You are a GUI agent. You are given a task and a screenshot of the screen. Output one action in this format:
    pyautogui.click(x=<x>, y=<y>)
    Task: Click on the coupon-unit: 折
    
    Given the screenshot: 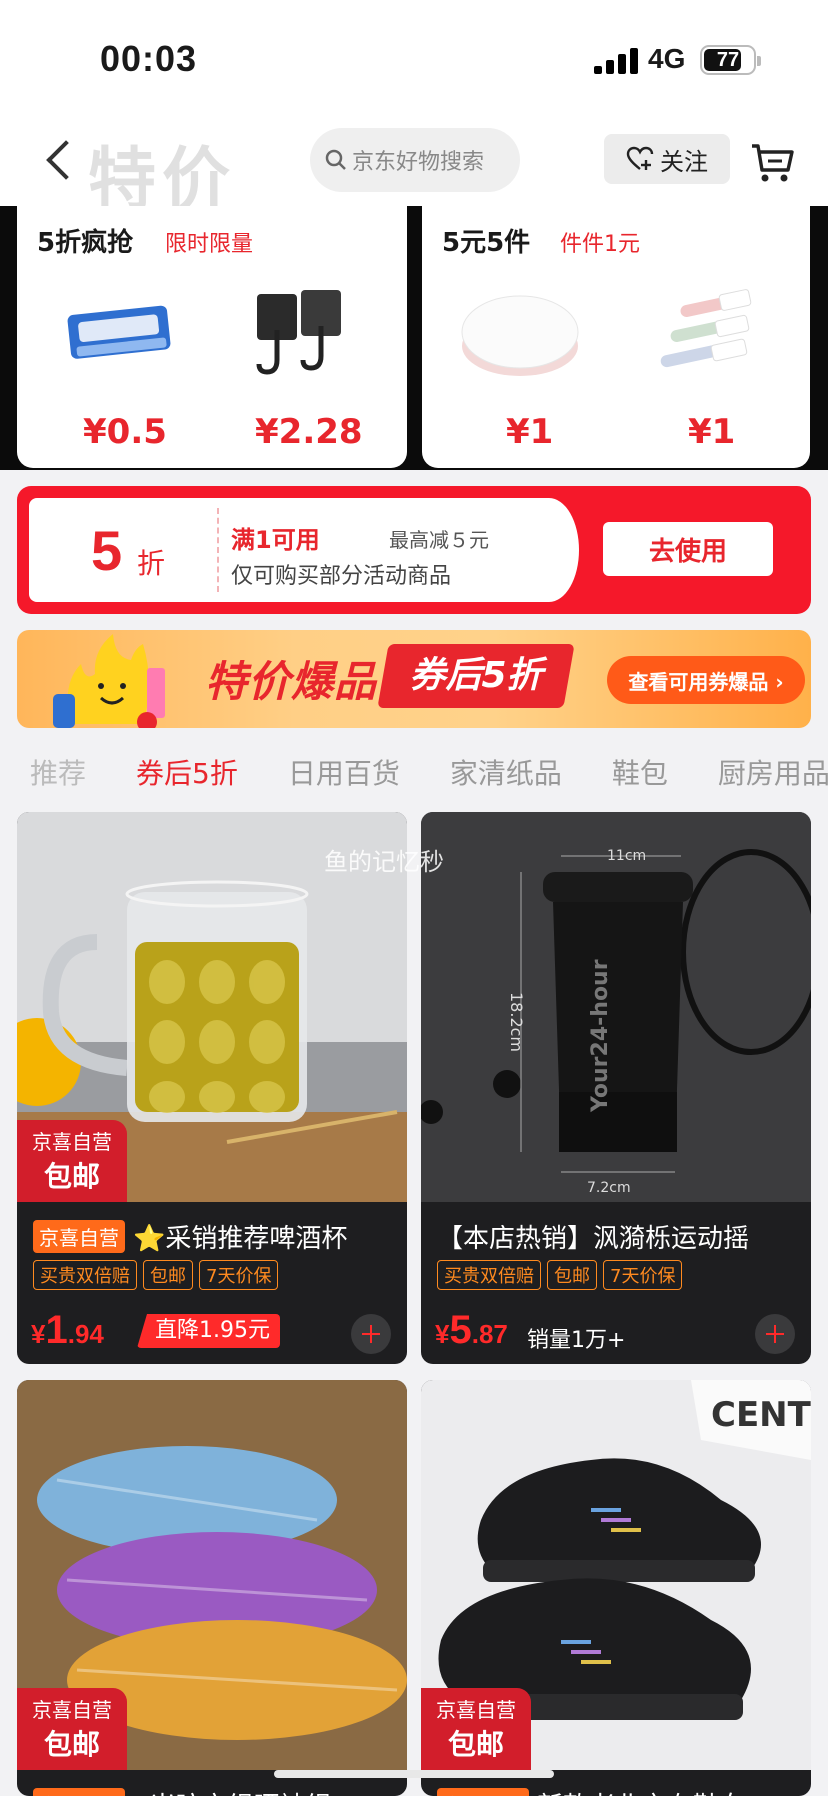 What is the action you would take?
    pyautogui.click(x=151, y=563)
    